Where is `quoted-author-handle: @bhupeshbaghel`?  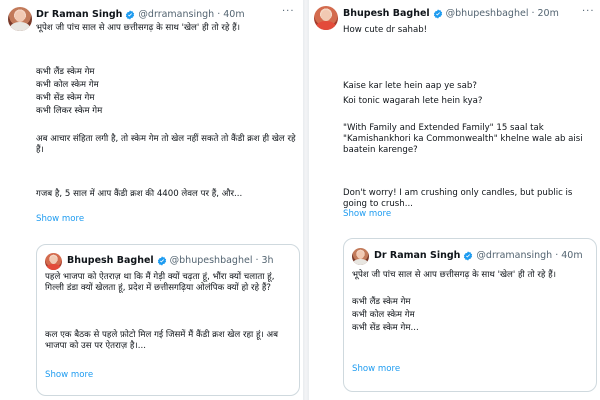 quoted-author-handle: @bhupeshbaghel is located at coordinates (211, 260).